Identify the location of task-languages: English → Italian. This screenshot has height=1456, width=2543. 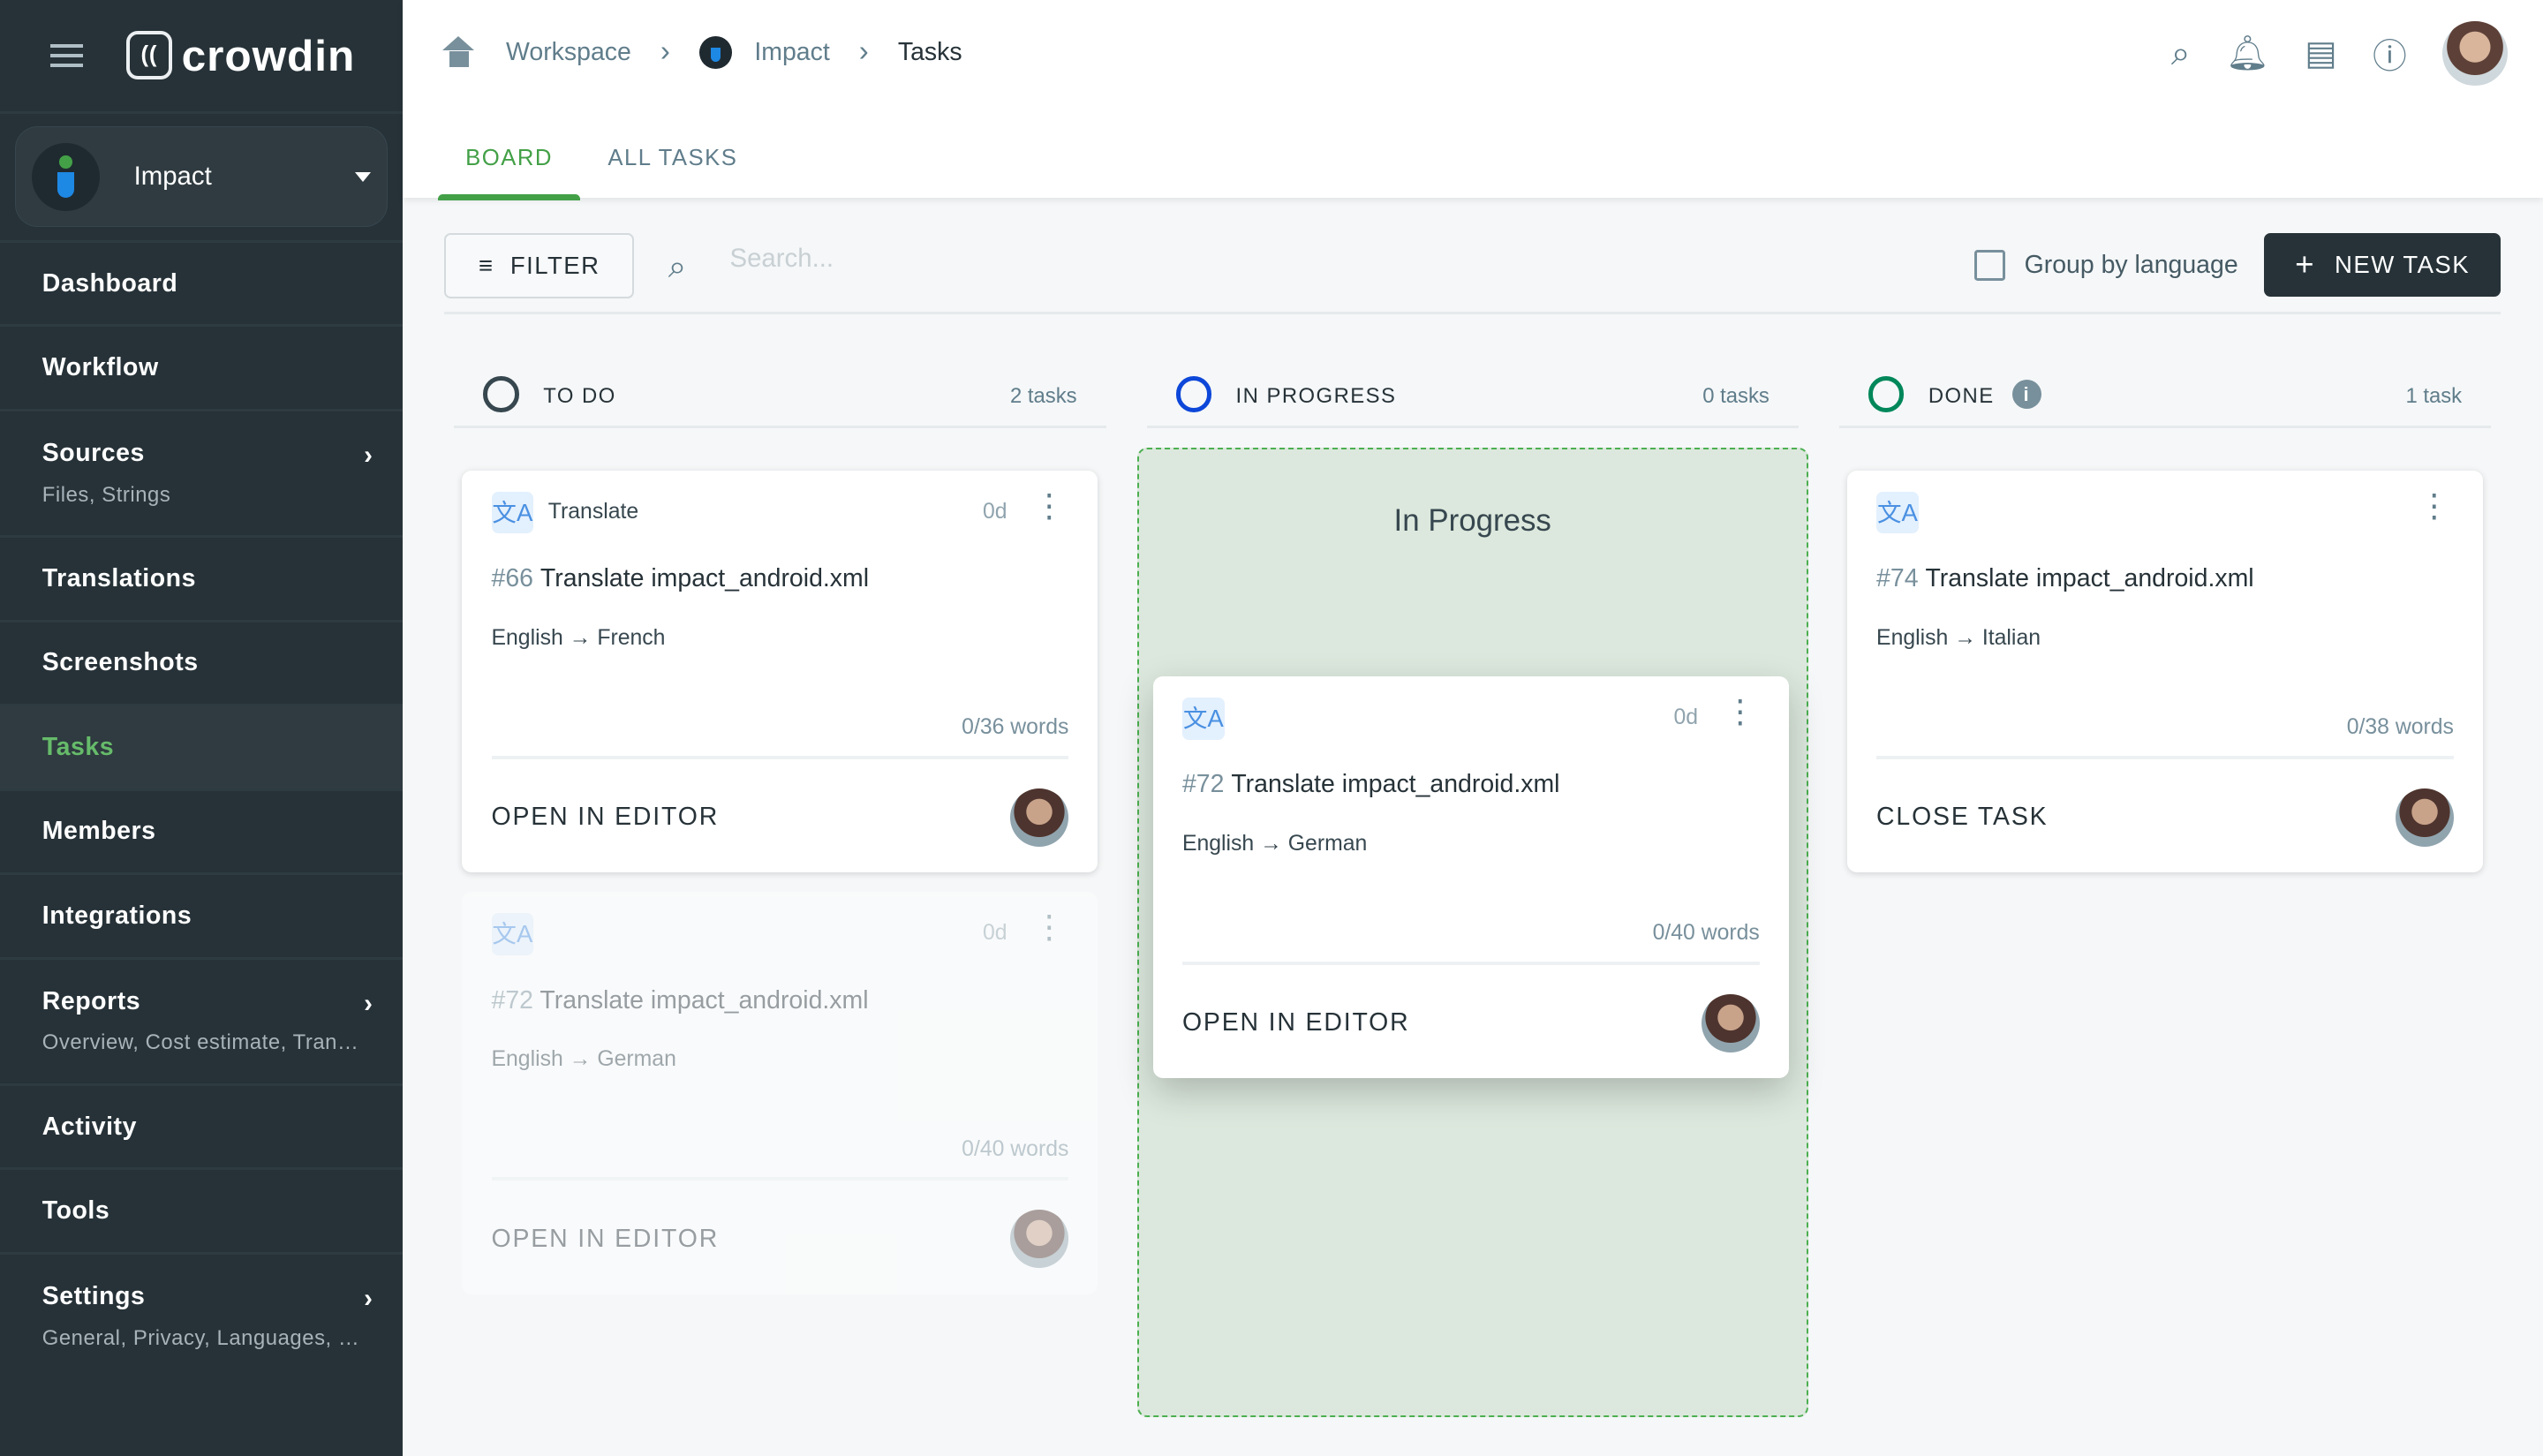
(1959, 637).